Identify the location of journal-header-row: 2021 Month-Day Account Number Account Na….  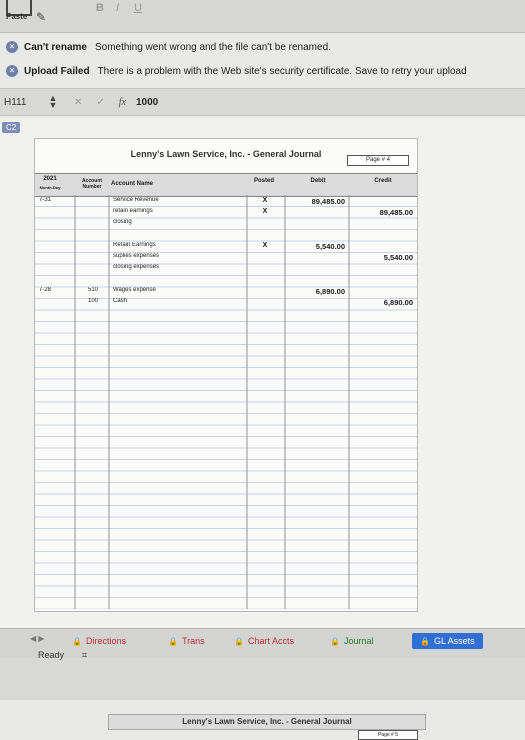
(226, 185).